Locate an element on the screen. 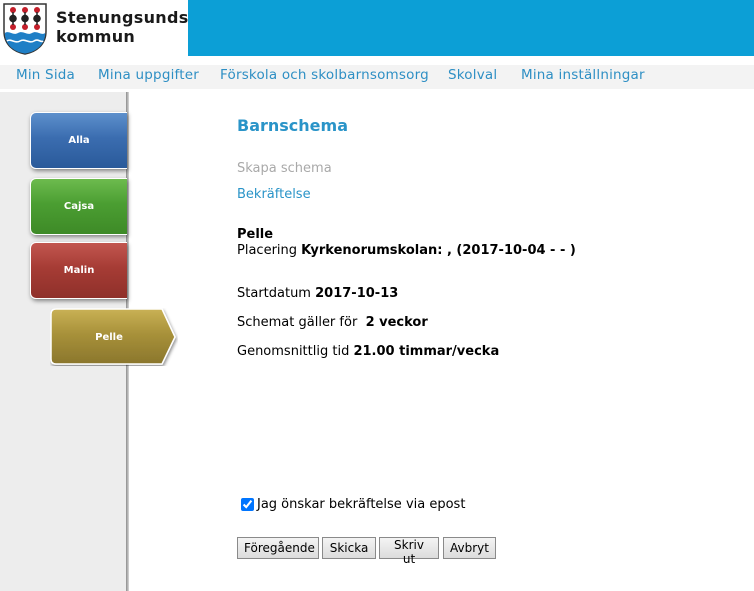 The width and height of the screenshot is (754, 591). step-confirmation: Bekräftelse is located at coordinates (274, 194).